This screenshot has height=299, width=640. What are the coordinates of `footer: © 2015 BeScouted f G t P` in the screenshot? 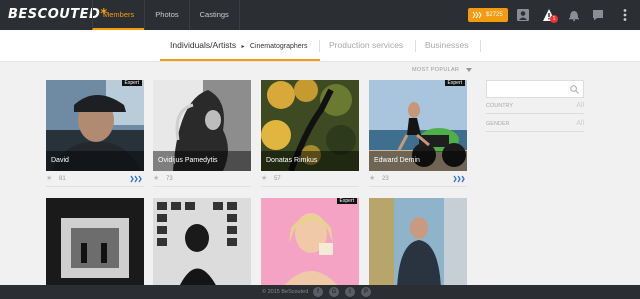 It's located at (320, 292).